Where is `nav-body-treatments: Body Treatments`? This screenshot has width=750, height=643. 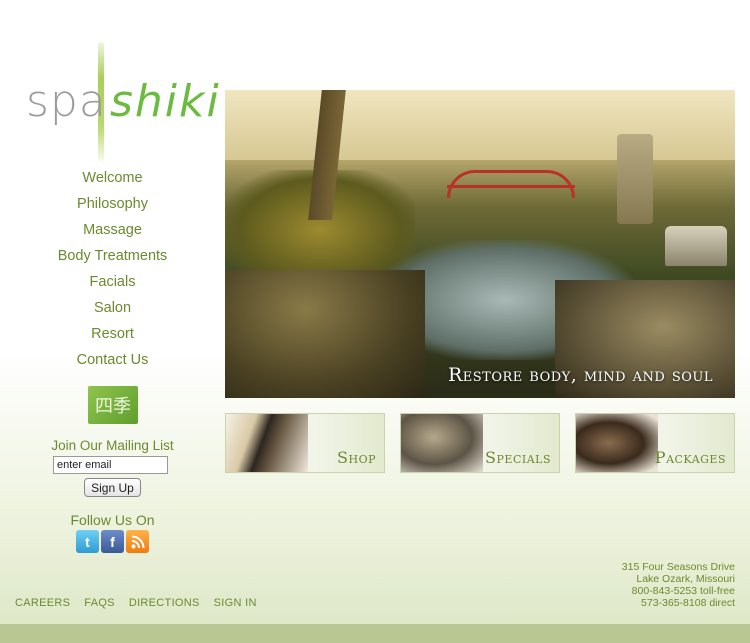
nav-body-treatments: Body Treatments is located at coordinates (112, 259).